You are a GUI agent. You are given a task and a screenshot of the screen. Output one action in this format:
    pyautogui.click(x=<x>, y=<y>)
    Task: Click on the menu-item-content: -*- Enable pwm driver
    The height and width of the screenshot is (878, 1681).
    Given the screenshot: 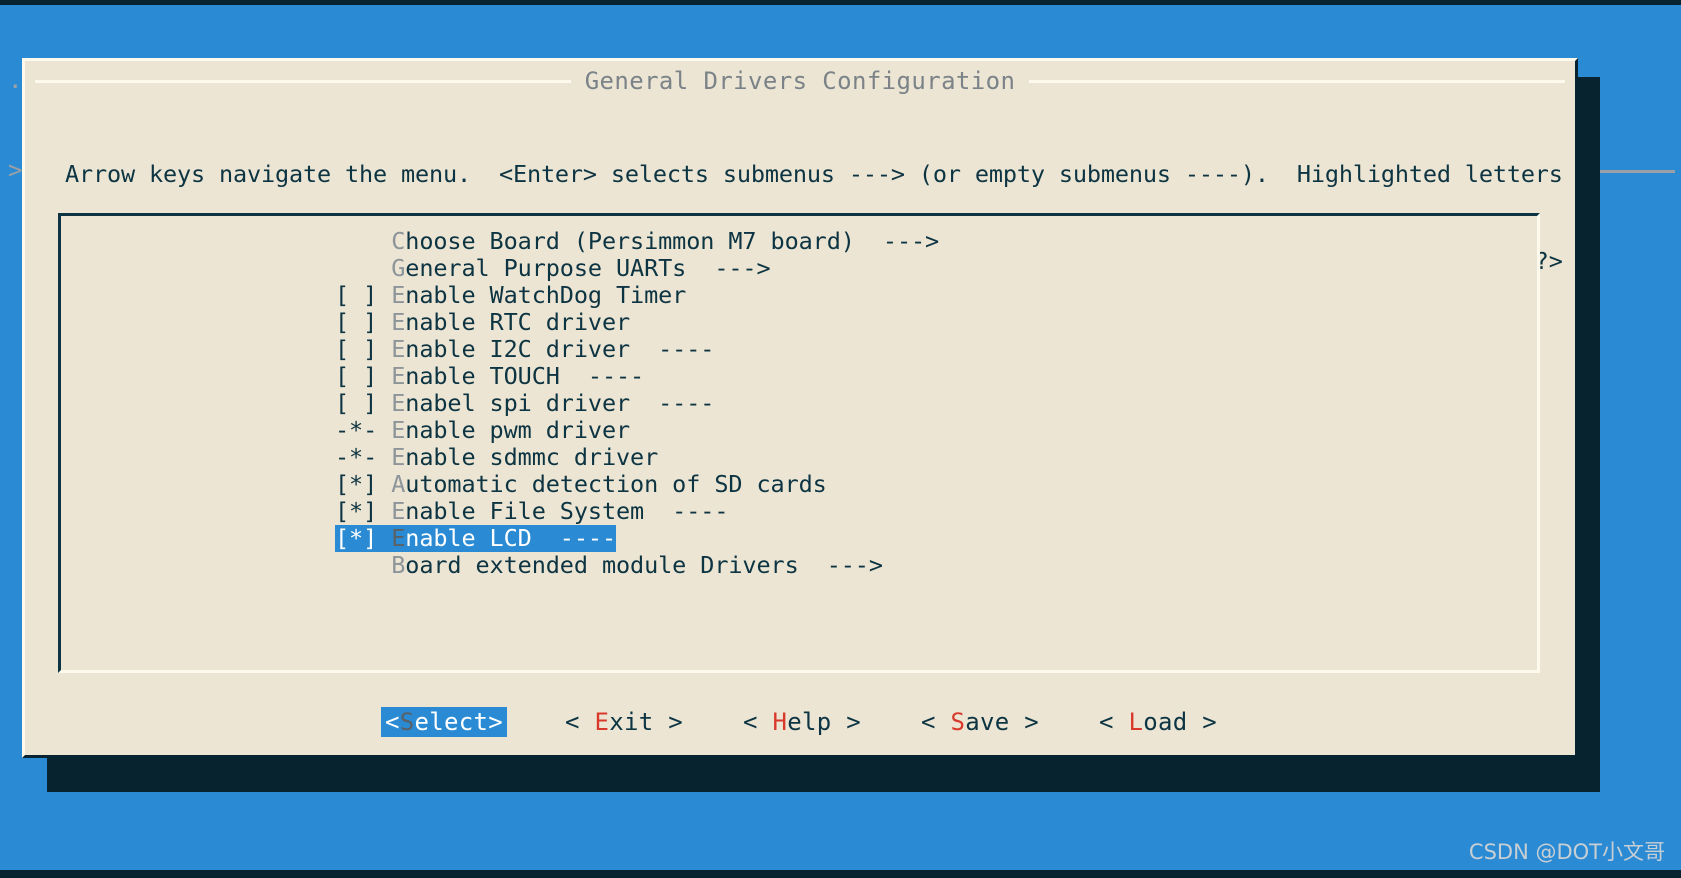 What is the action you would take?
    pyautogui.click(x=482, y=430)
    